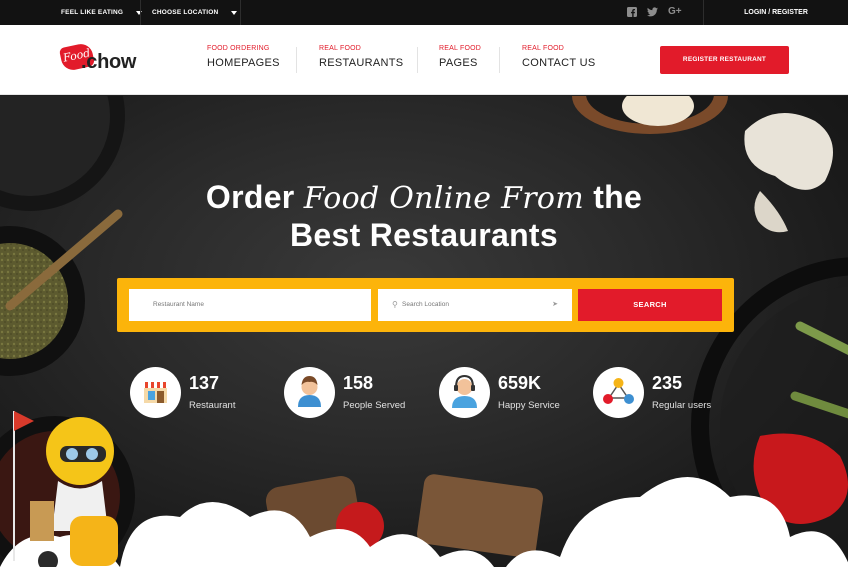 The image size is (848, 567). I want to click on site-logo: Food .chow, so click(101, 59).